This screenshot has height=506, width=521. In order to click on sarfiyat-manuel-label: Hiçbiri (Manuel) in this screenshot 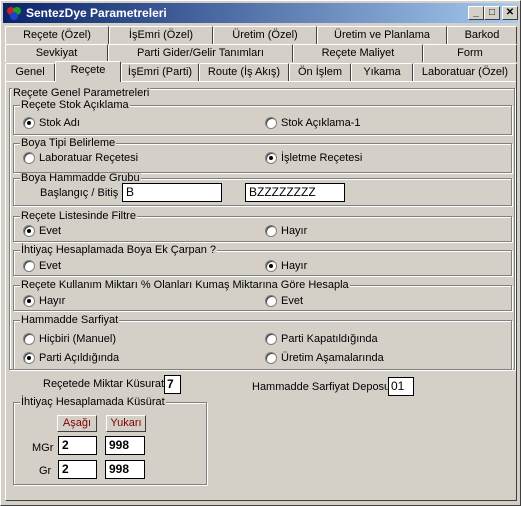, I will do `click(78, 339)`.